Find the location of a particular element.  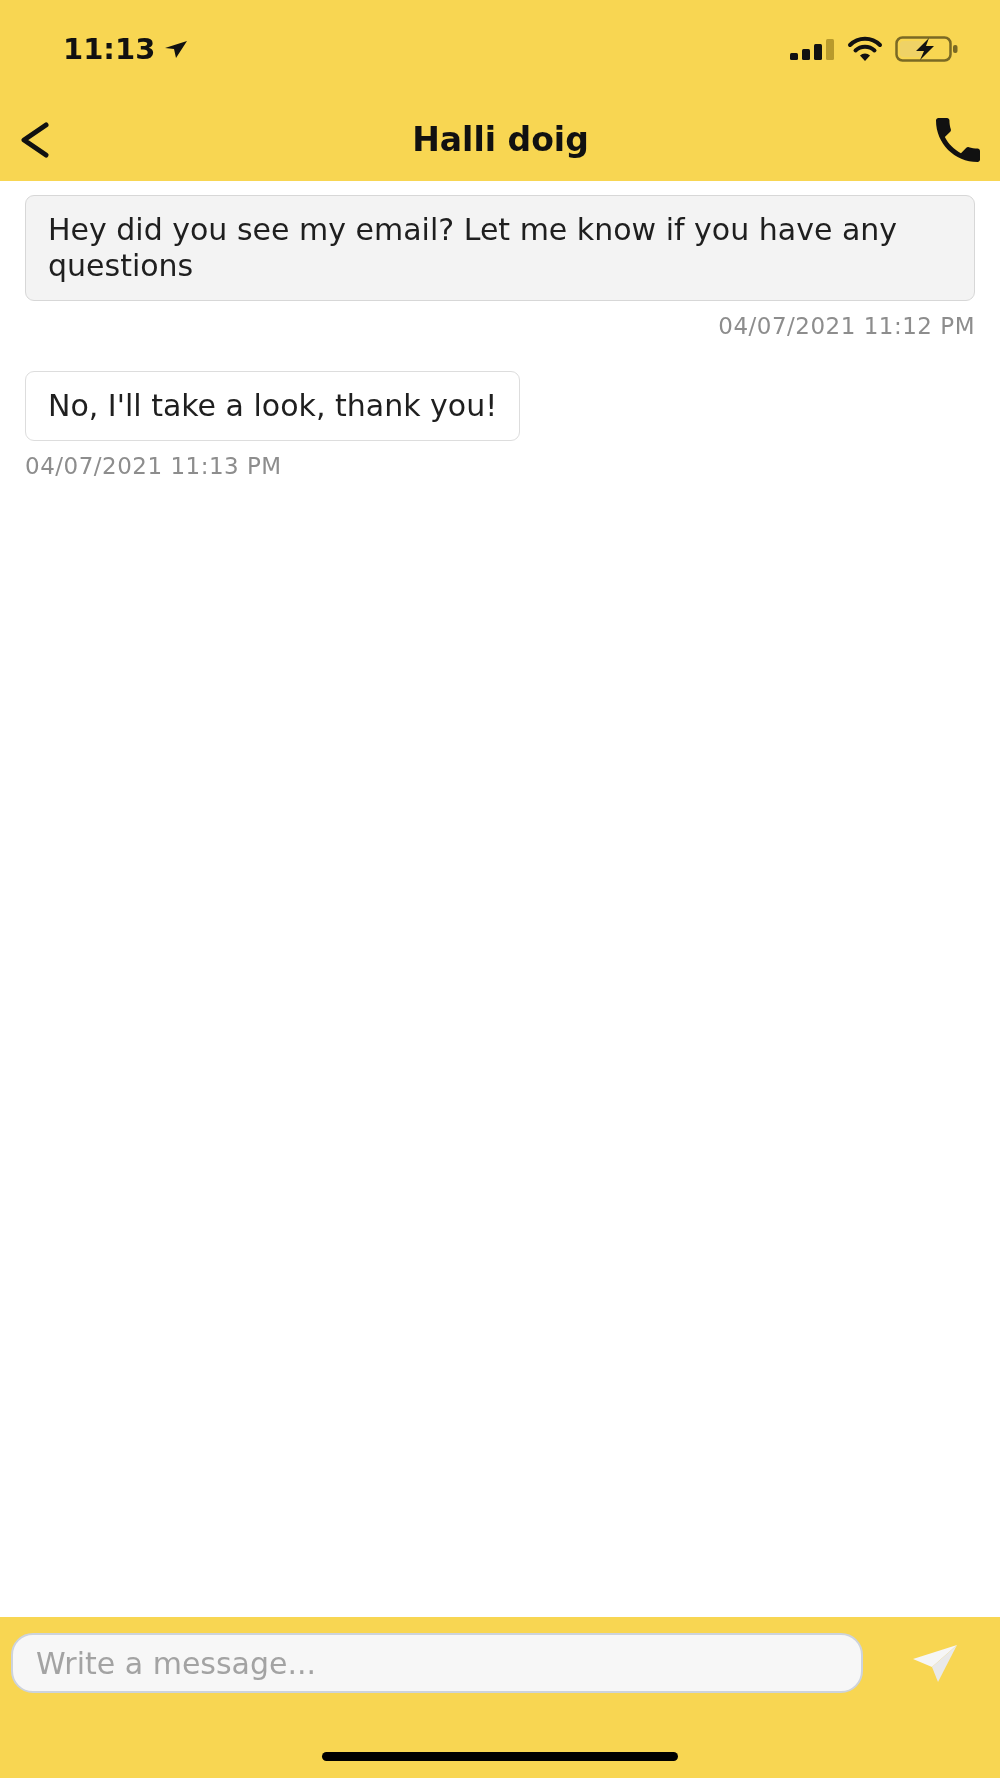

phone-icon is located at coordinates (958, 139).